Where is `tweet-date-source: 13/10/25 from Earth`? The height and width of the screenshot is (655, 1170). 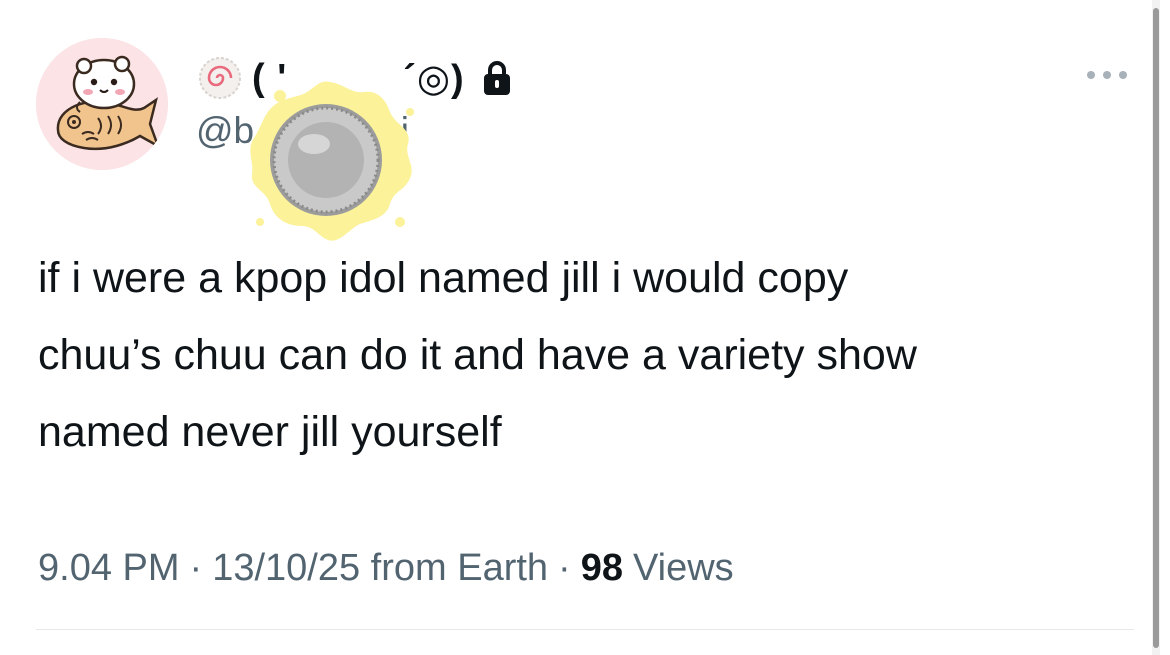
tweet-date-source: 13/10/25 from Earth is located at coordinates (380, 568).